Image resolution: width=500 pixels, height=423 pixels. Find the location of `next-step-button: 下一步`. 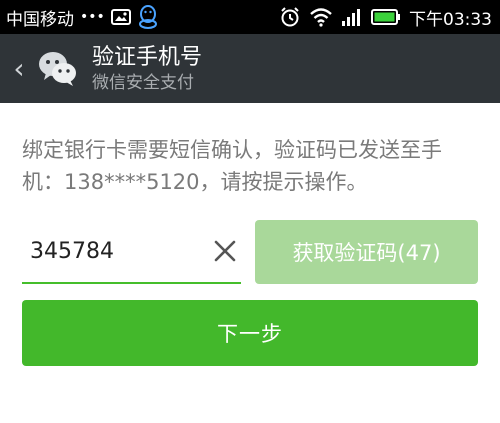

next-step-button: 下一步 is located at coordinates (250, 333).